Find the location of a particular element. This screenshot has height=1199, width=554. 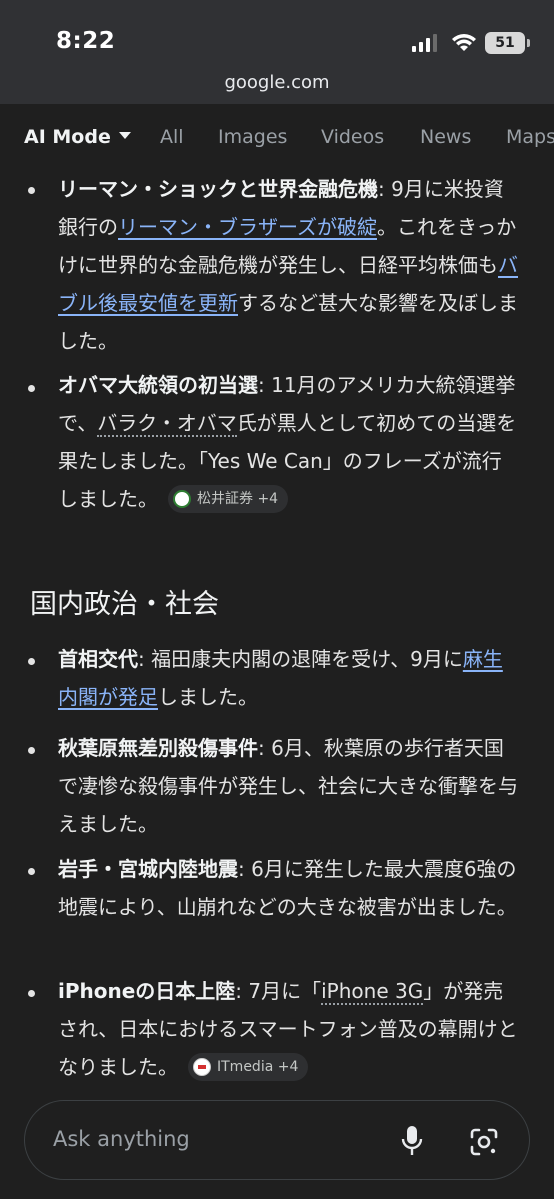

source-chip-label: ITmedia +4 is located at coordinates (258, 1066).